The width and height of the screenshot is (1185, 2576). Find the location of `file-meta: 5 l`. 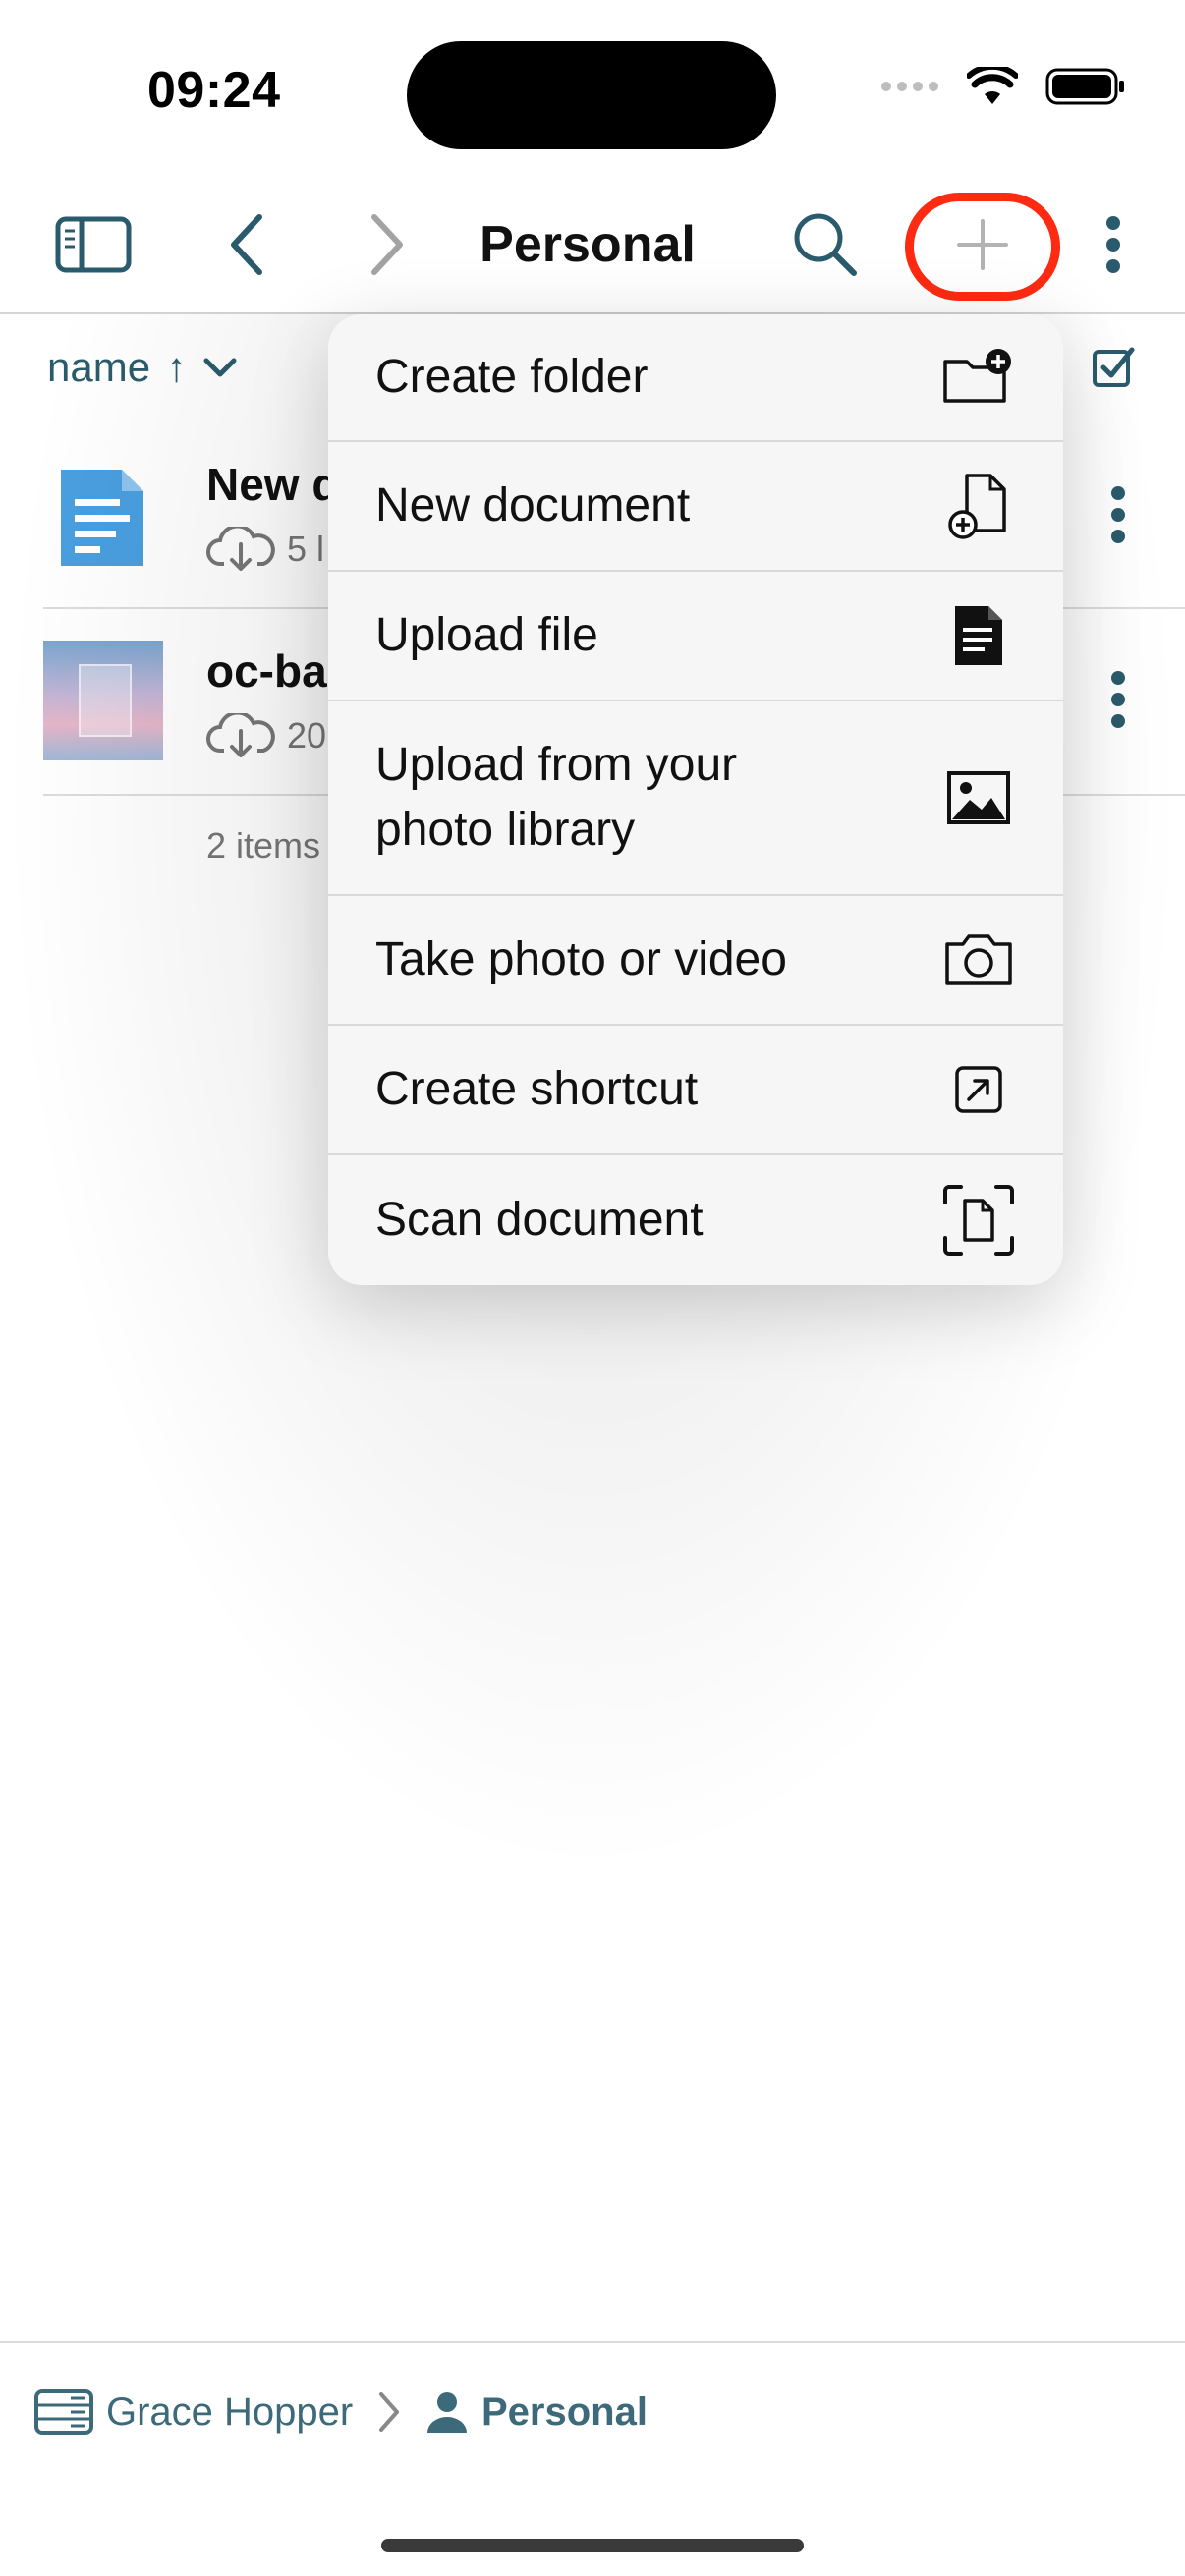

file-meta: 5 l is located at coordinates (265, 549).